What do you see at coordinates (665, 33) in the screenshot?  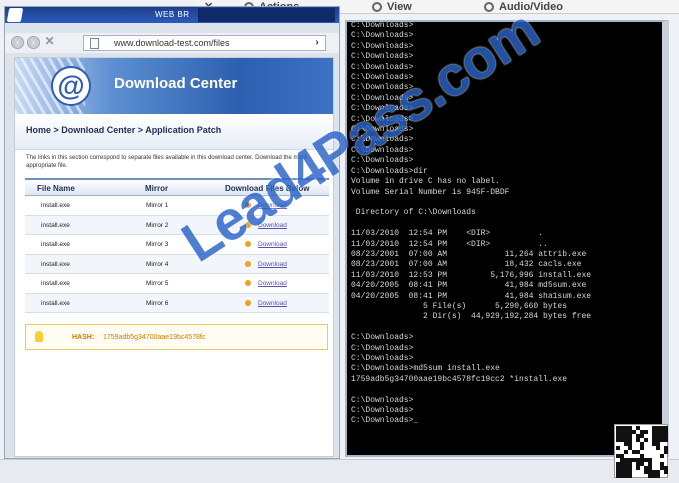 I see `scrollbar-thumb` at bounding box center [665, 33].